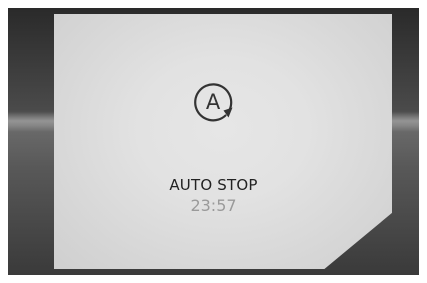 The height and width of the screenshot is (283, 427). What do you see at coordinates (213, 185) in the screenshot?
I see `auto-stop-label: AUTO STOP` at bounding box center [213, 185].